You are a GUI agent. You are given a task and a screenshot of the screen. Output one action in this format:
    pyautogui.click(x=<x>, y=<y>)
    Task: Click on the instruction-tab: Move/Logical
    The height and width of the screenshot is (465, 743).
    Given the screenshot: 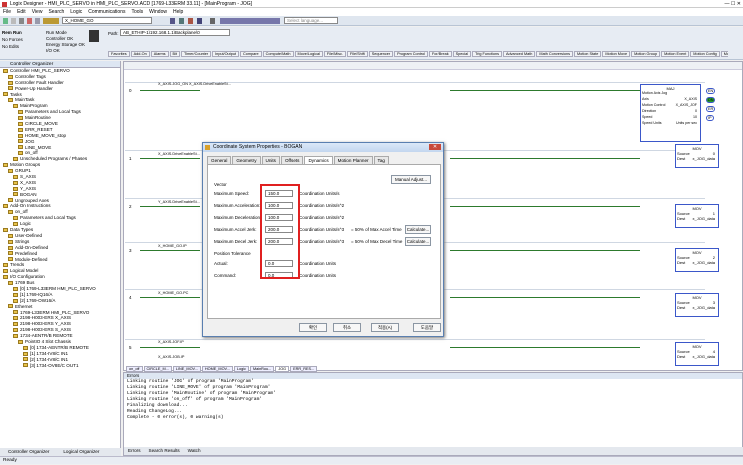 What is the action you would take?
    pyautogui.click(x=308, y=54)
    